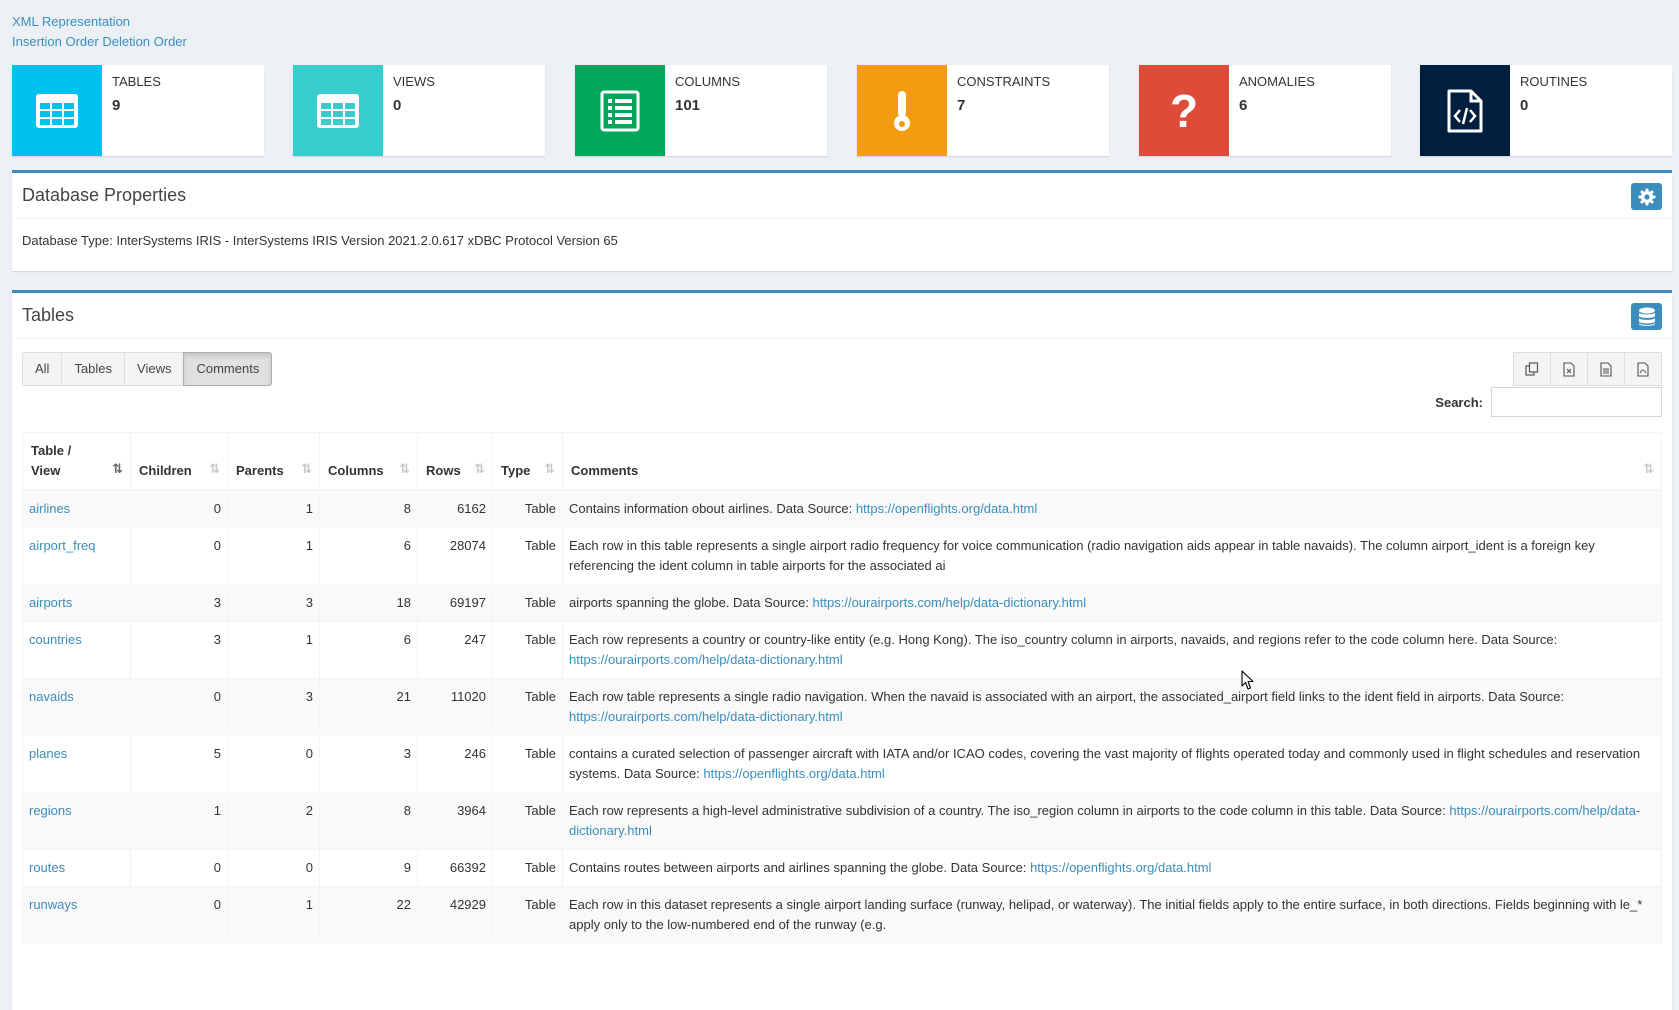 Image resolution: width=1679 pixels, height=1010 pixels. Describe the element at coordinates (455, 603) in the screenshot. I see `rows-count: 69197` at that location.